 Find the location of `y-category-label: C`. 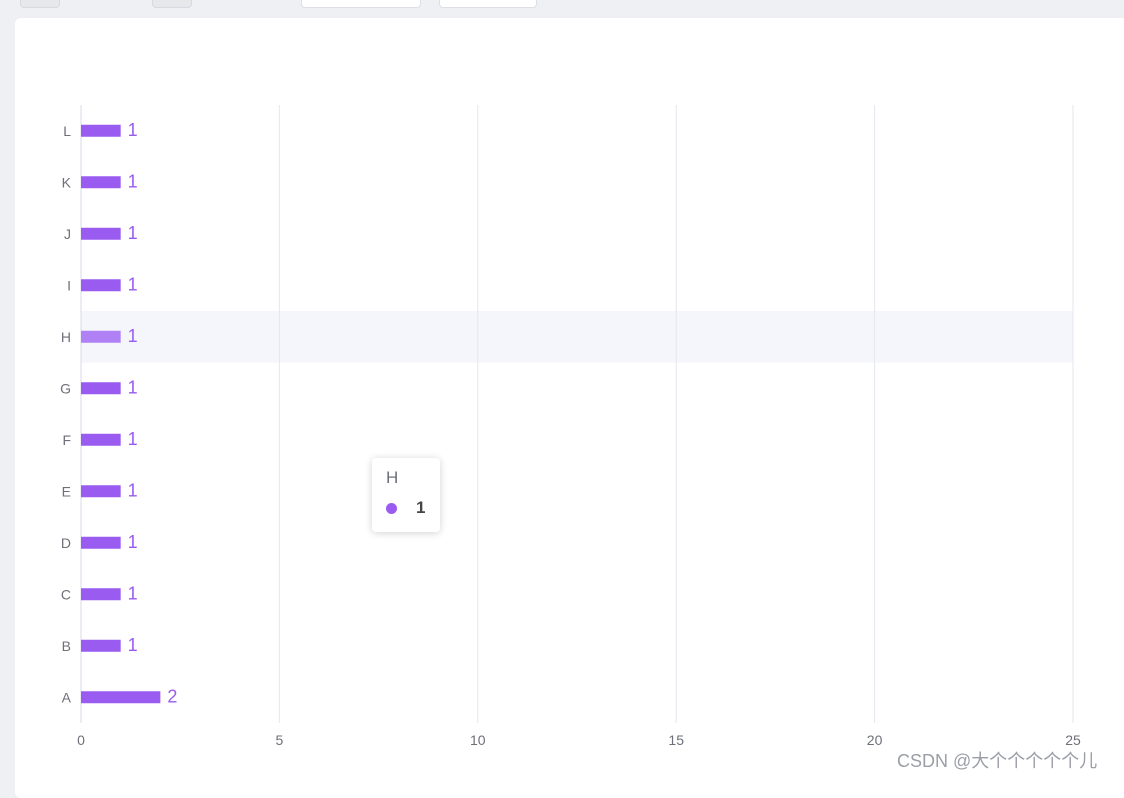

y-category-label: C is located at coordinates (66, 594).